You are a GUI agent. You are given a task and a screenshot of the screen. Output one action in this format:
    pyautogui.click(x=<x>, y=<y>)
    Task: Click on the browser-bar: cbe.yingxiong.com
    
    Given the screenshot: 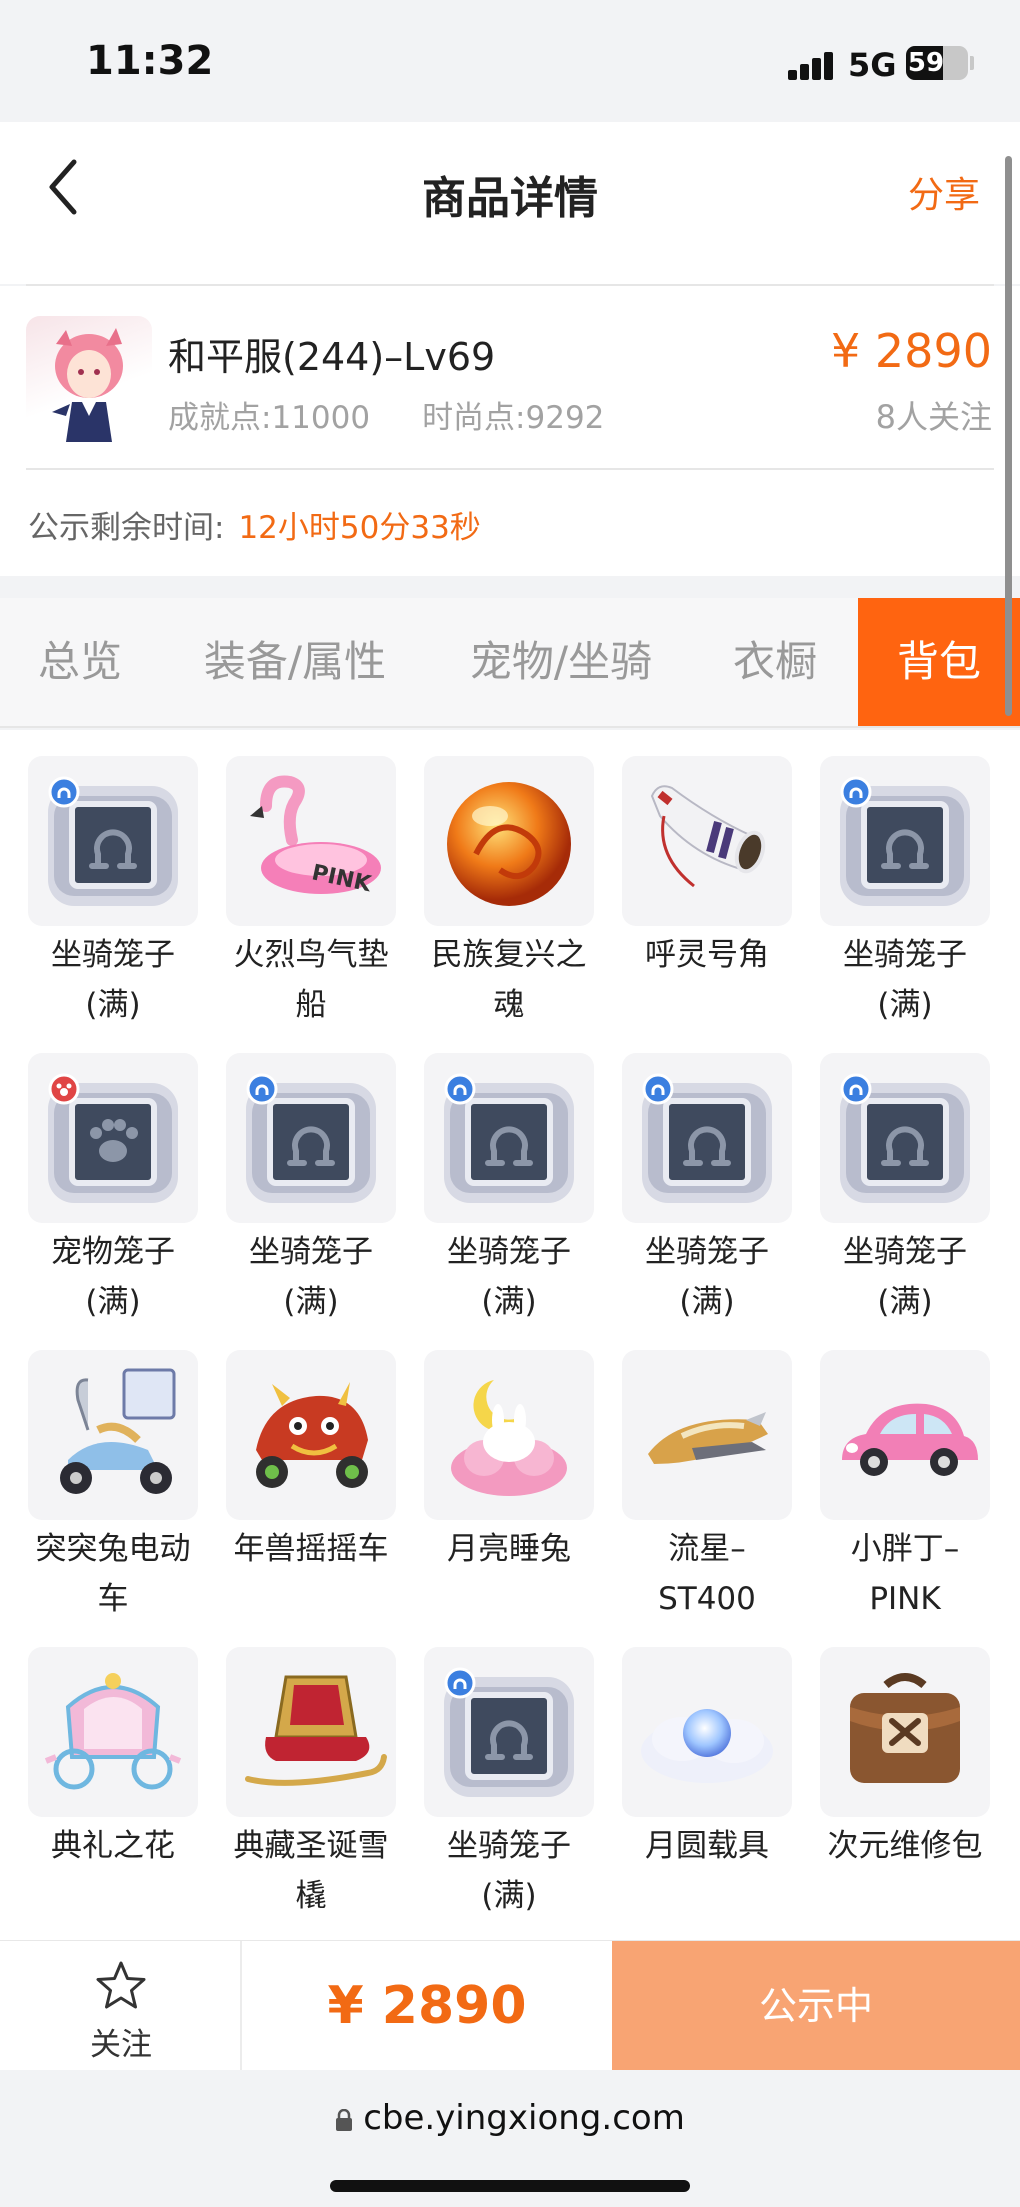 What is the action you would take?
    pyautogui.click(x=510, y=2138)
    